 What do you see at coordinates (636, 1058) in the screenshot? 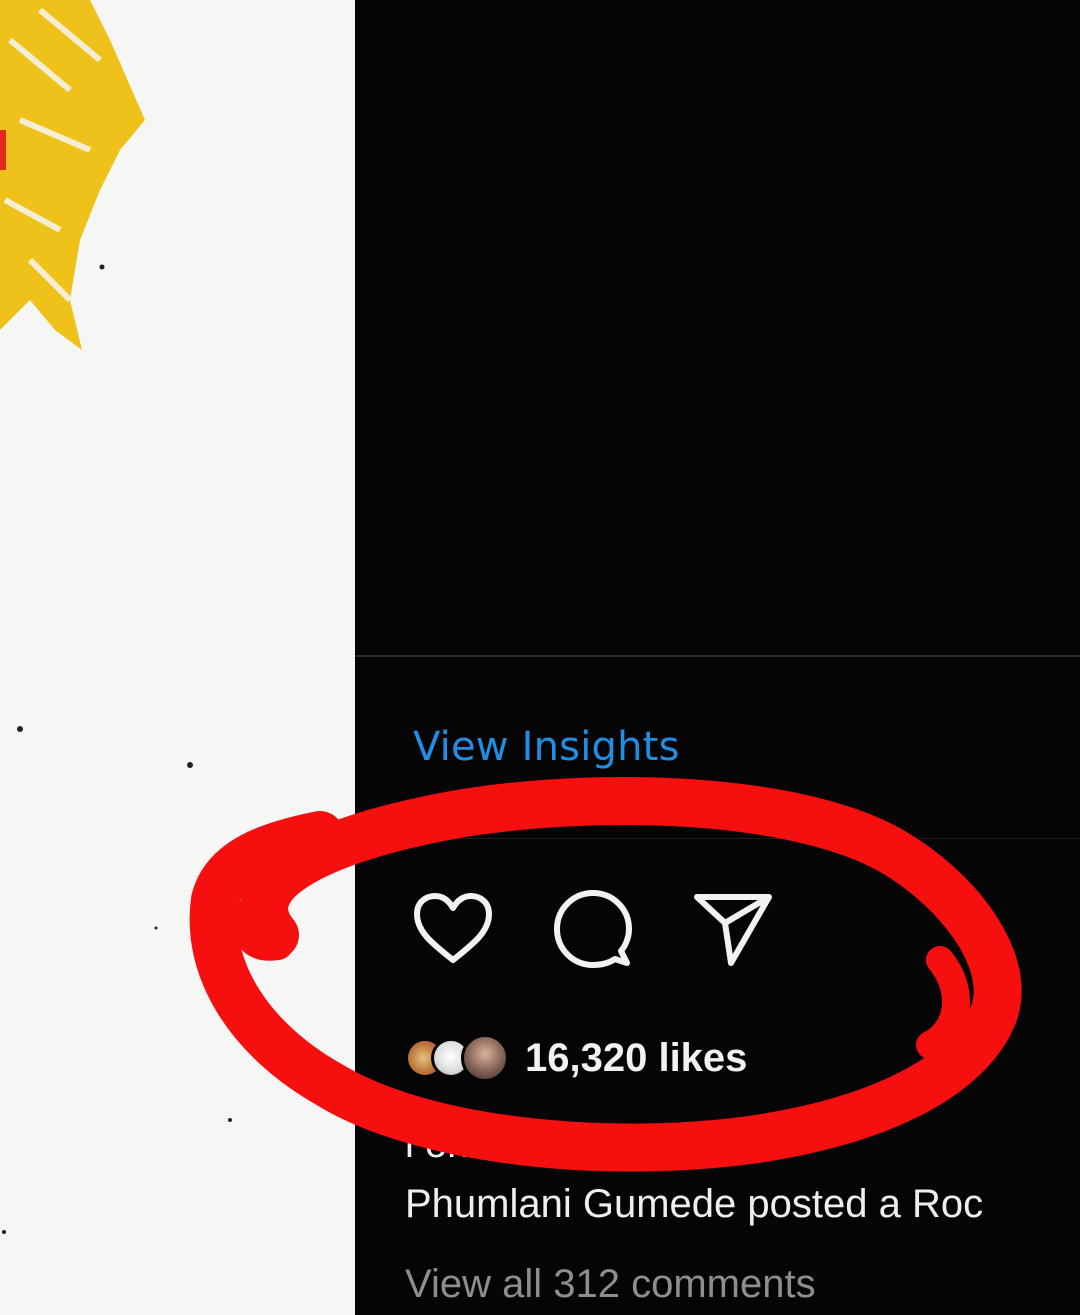
I see `likes-count: 16,320 likes` at bounding box center [636, 1058].